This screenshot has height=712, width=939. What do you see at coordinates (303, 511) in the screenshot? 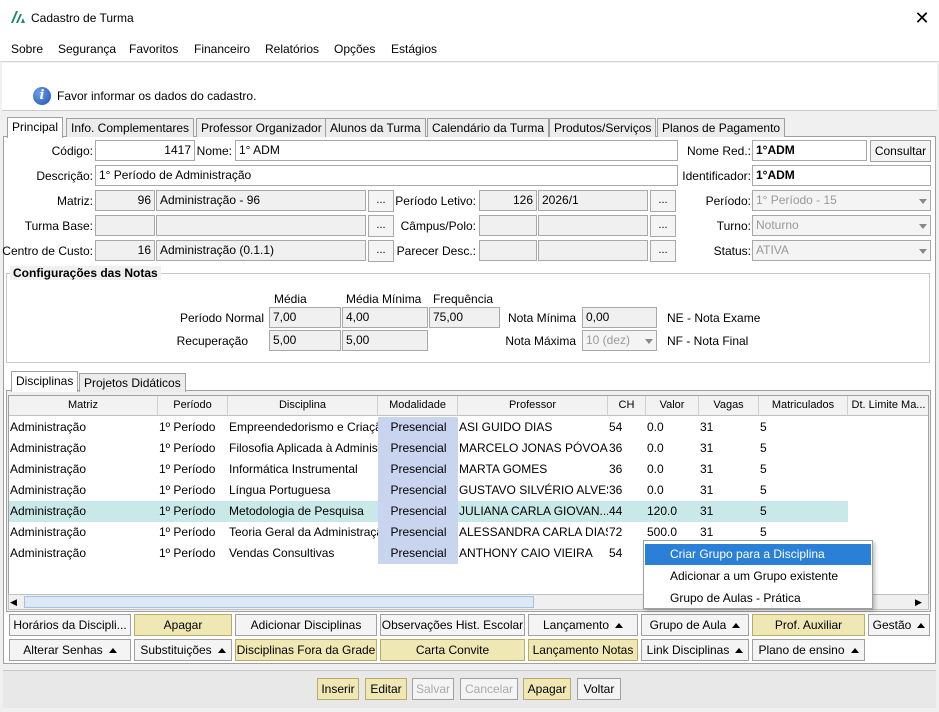
I see `cell-disciplina: Metodologia de Pesquisa` at bounding box center [303, 511].